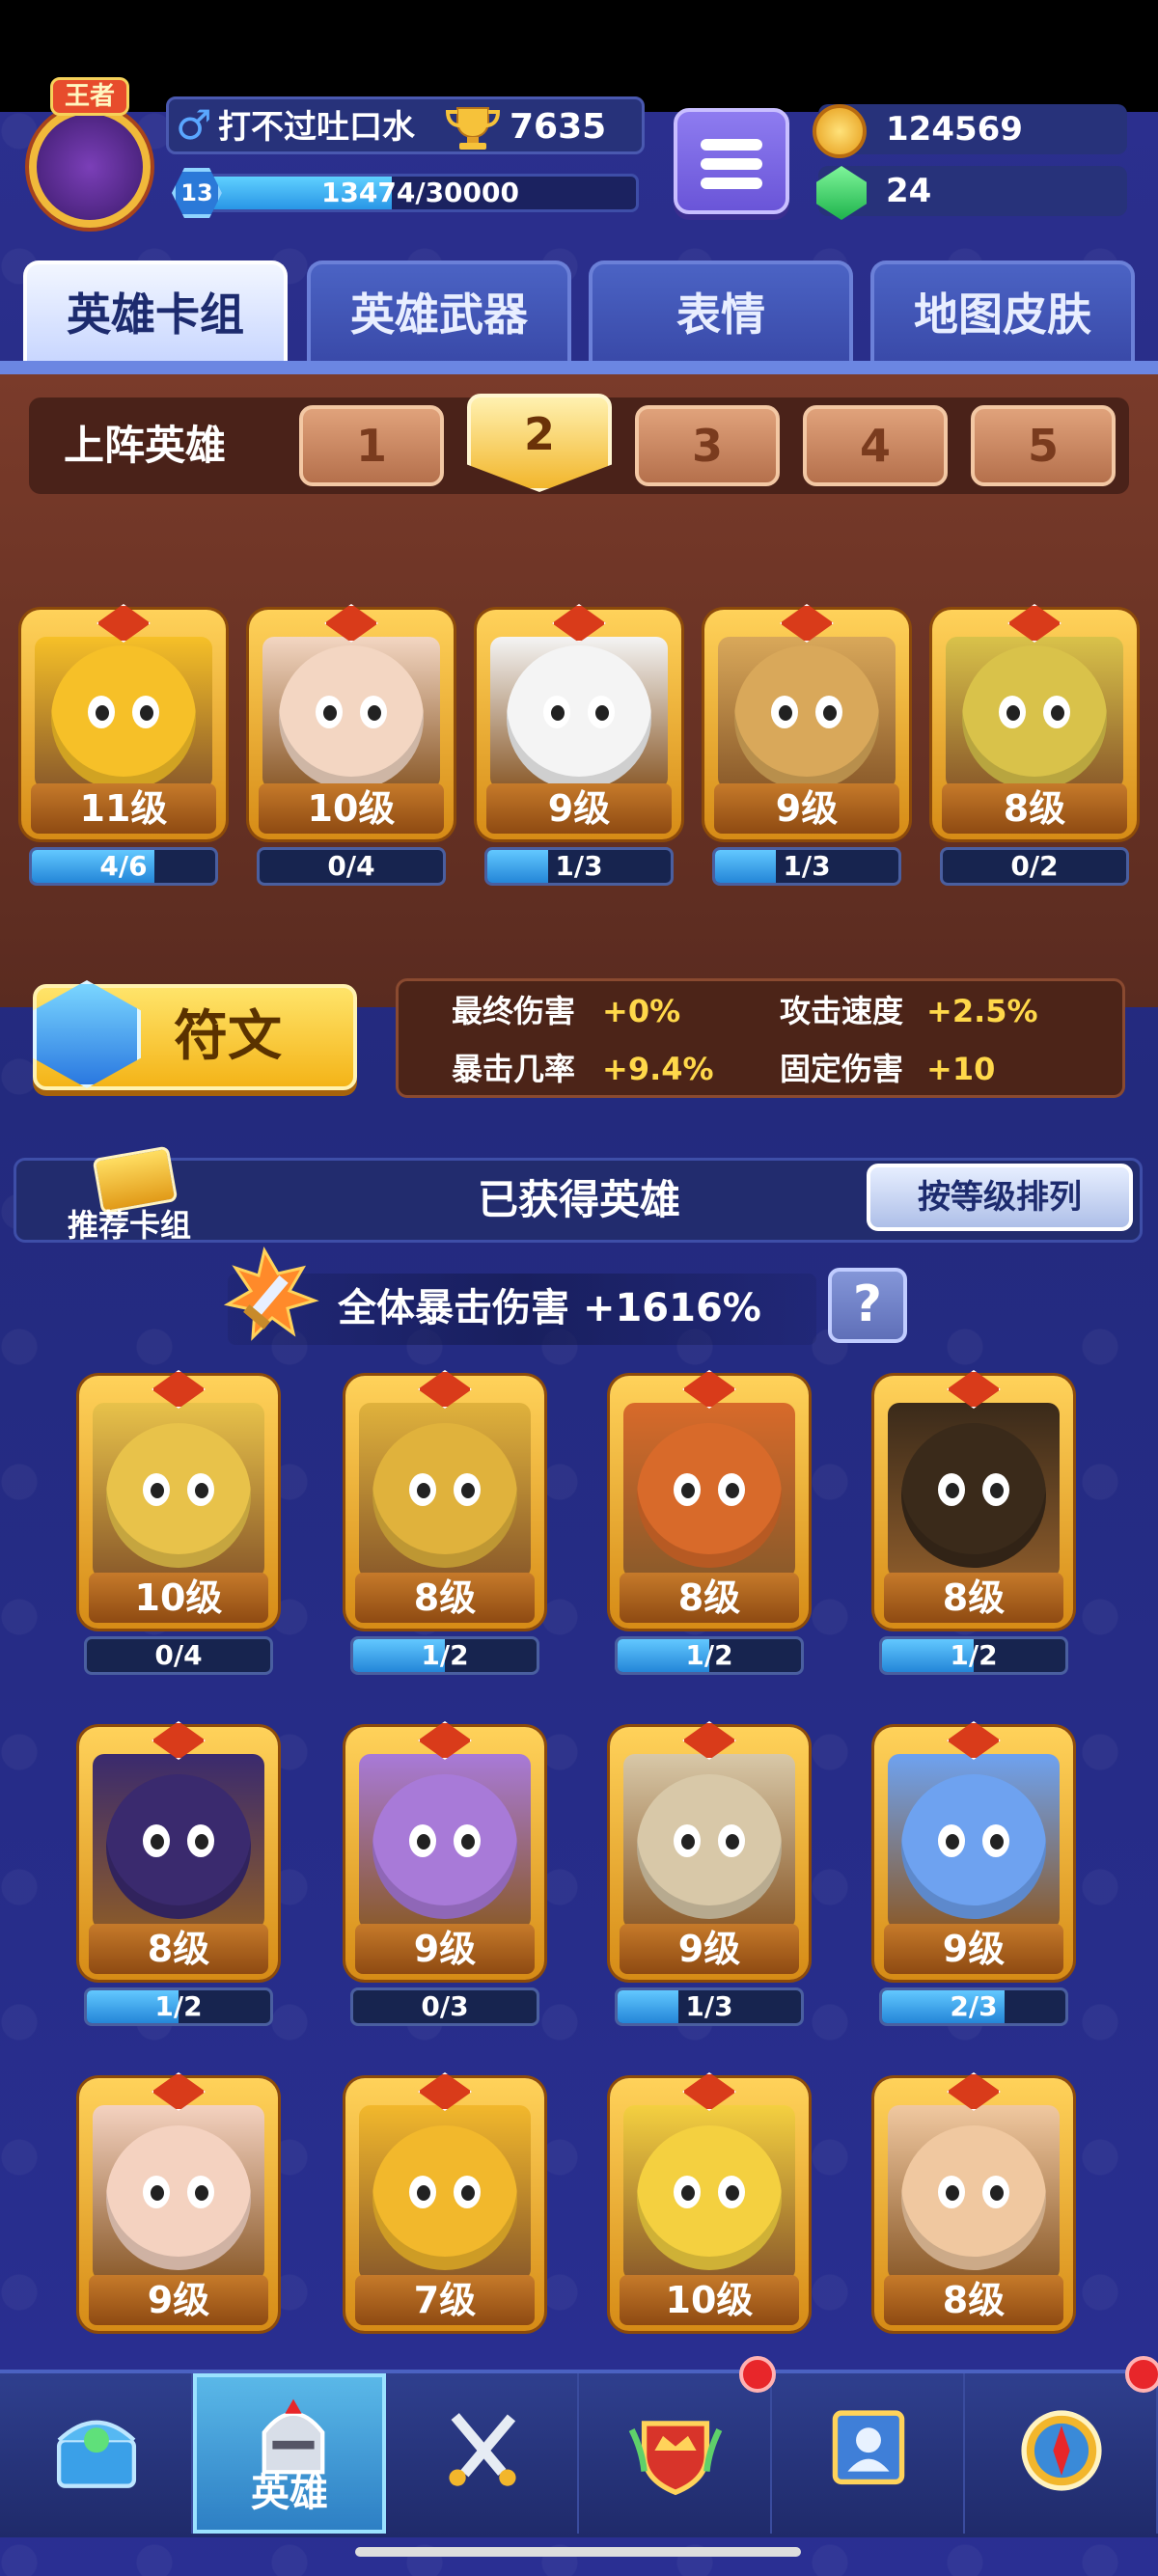 The image size is (1158, 2576). I want to click on progress-text: 4/6, so click(123, 866).